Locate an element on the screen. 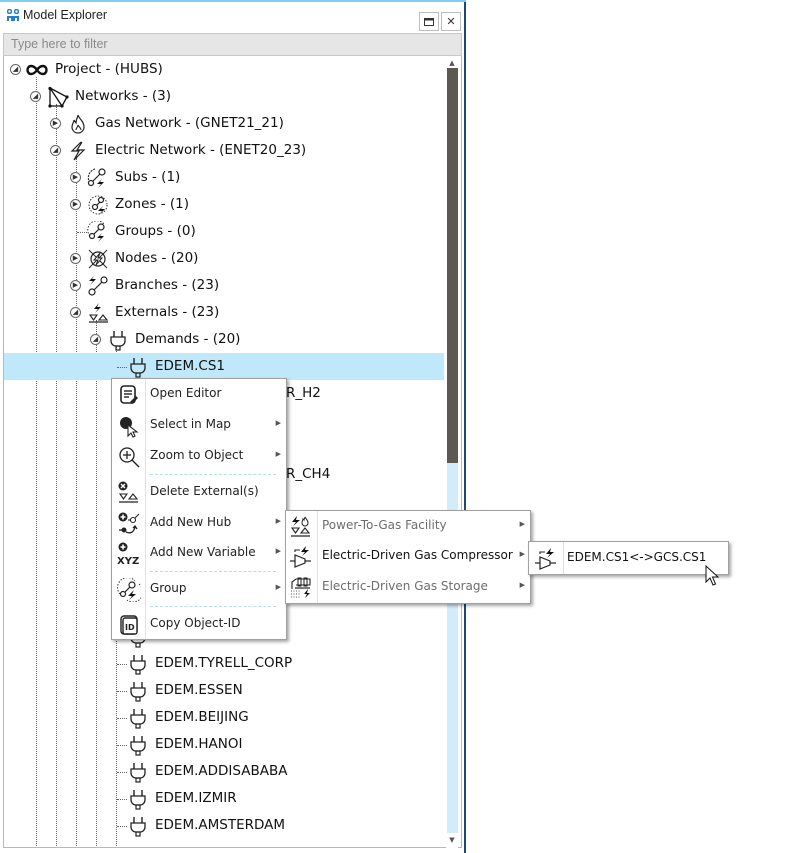 This screenshot has height=853, width=806. tree-node-externals: ◢ Externals - (23) is located at coordinates (224, 313).